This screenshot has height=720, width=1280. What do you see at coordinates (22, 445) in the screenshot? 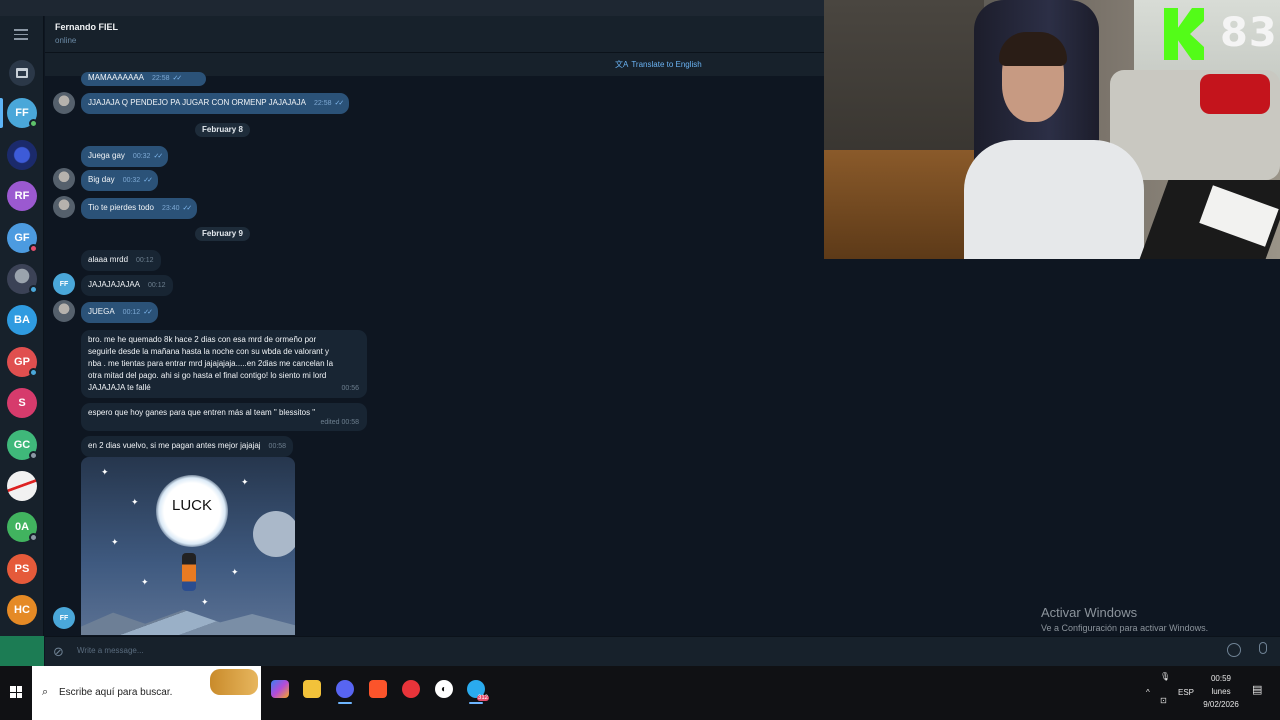
I see `chat-avatar-gc: GC` at bounding box center [22, 445].